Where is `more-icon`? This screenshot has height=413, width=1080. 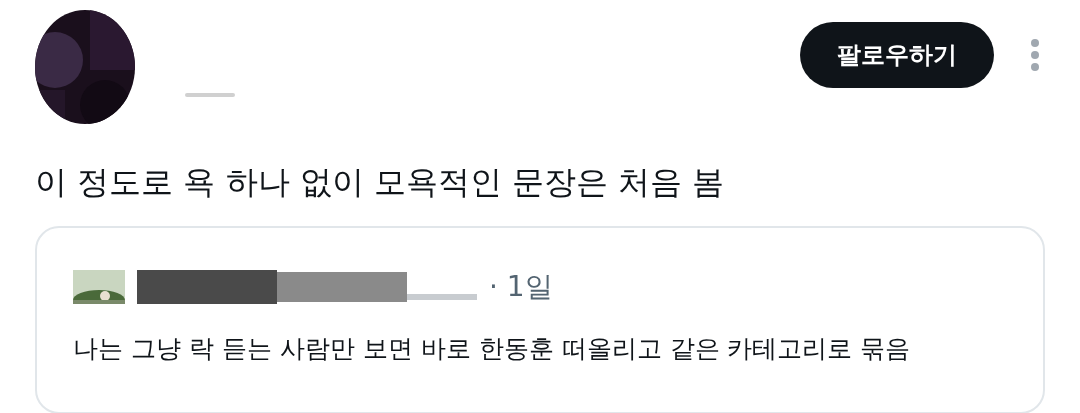
more-icon is located at coordinates (1035, 55).